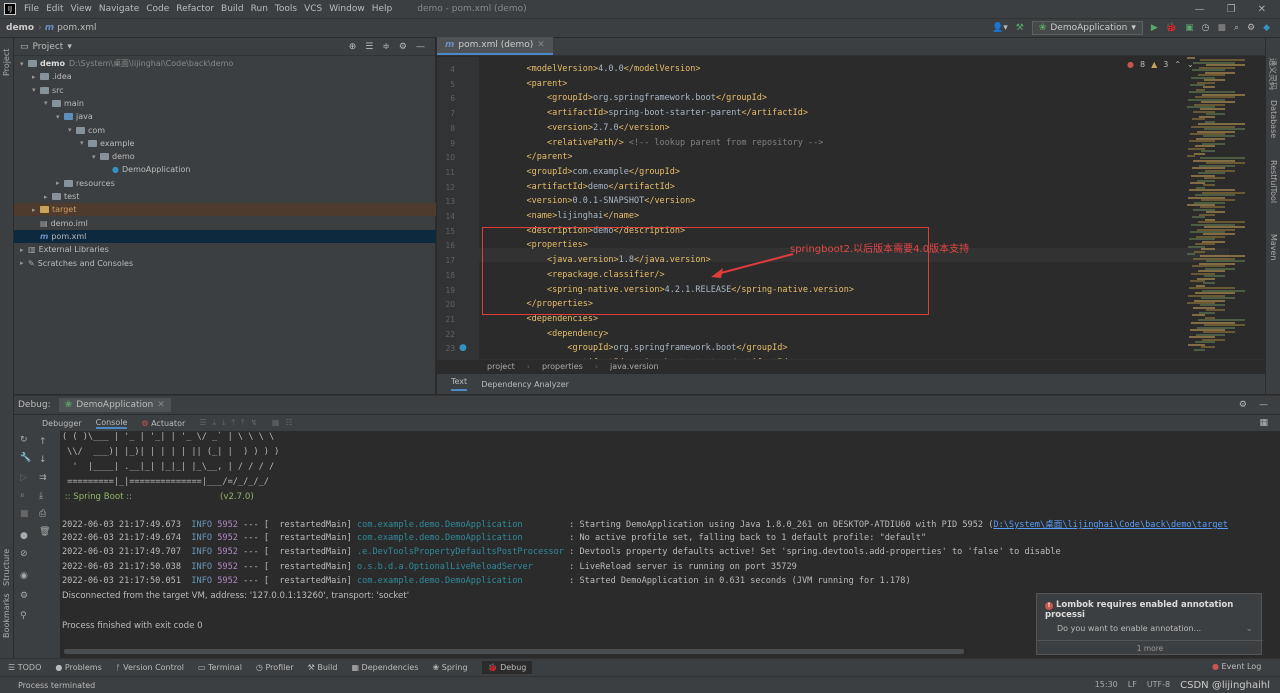  Describe the element at coordinates (225, 169) in the screenshot. I see `tree-item: ● DemoApplication` at that location.